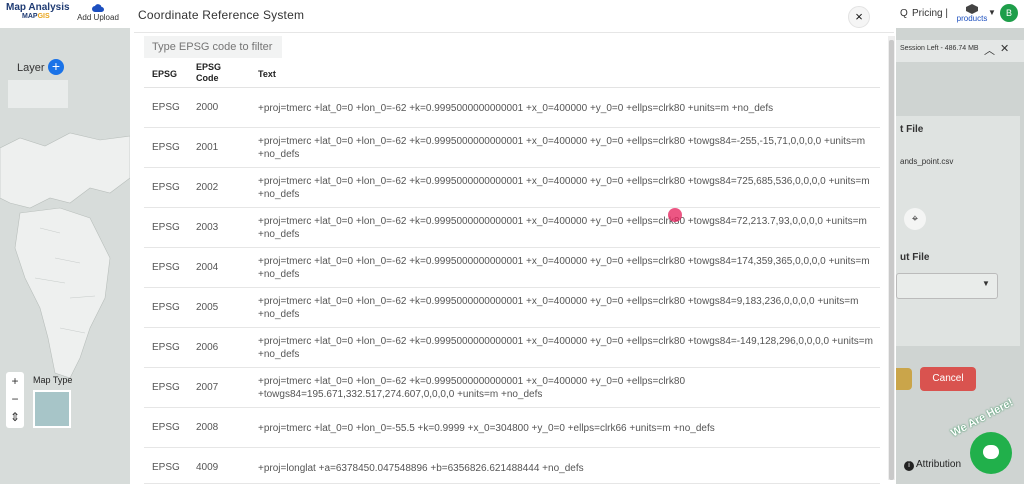 Image resolution: width=1024 pixels, height=484 pixels. I want to click on cell-code: 2005, so click(207, 307).